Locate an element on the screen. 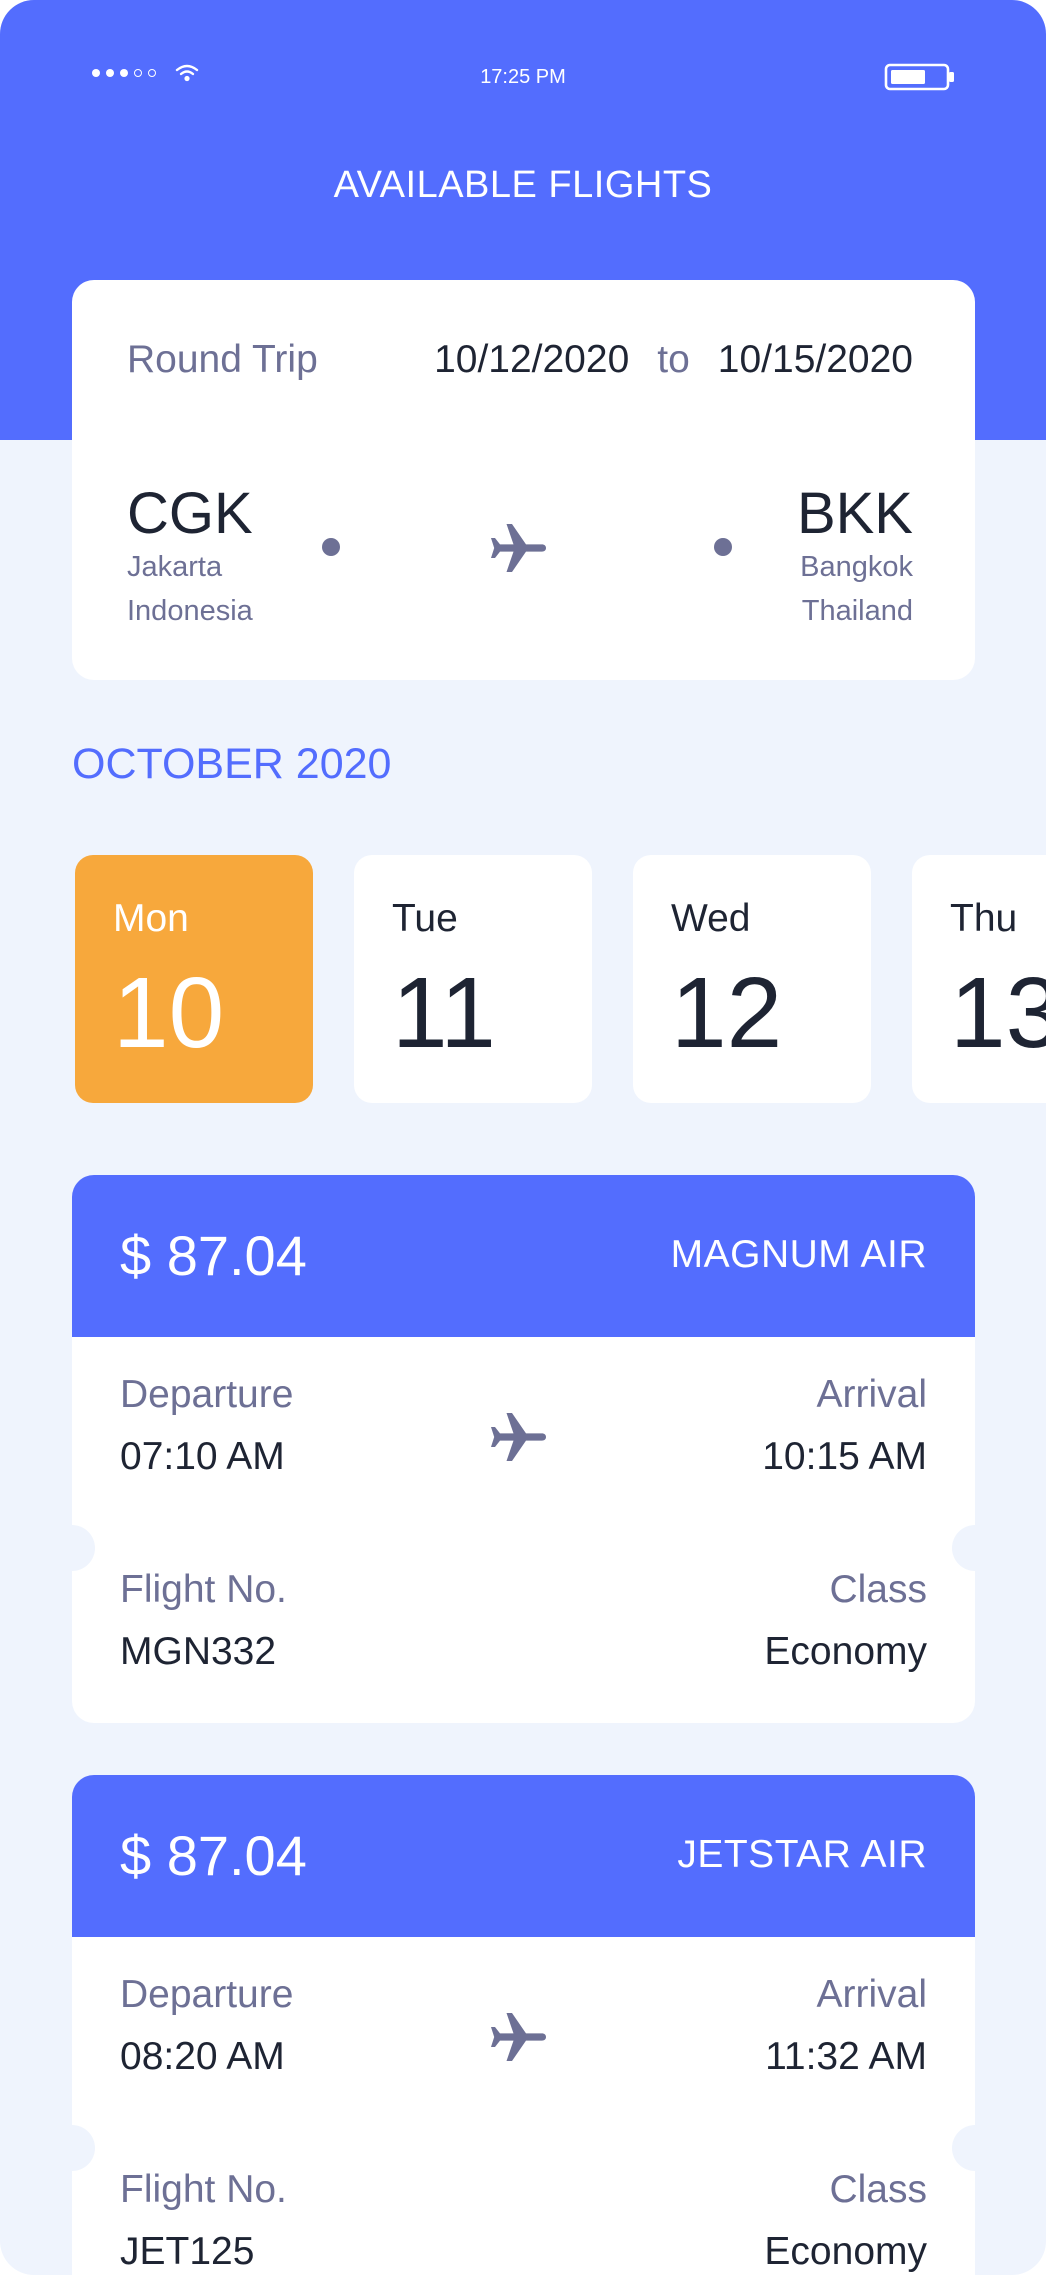 The image size is (1046, 2275). origin-airport: CGK Jakarta Indonesia is located at coordinates (190, 557).